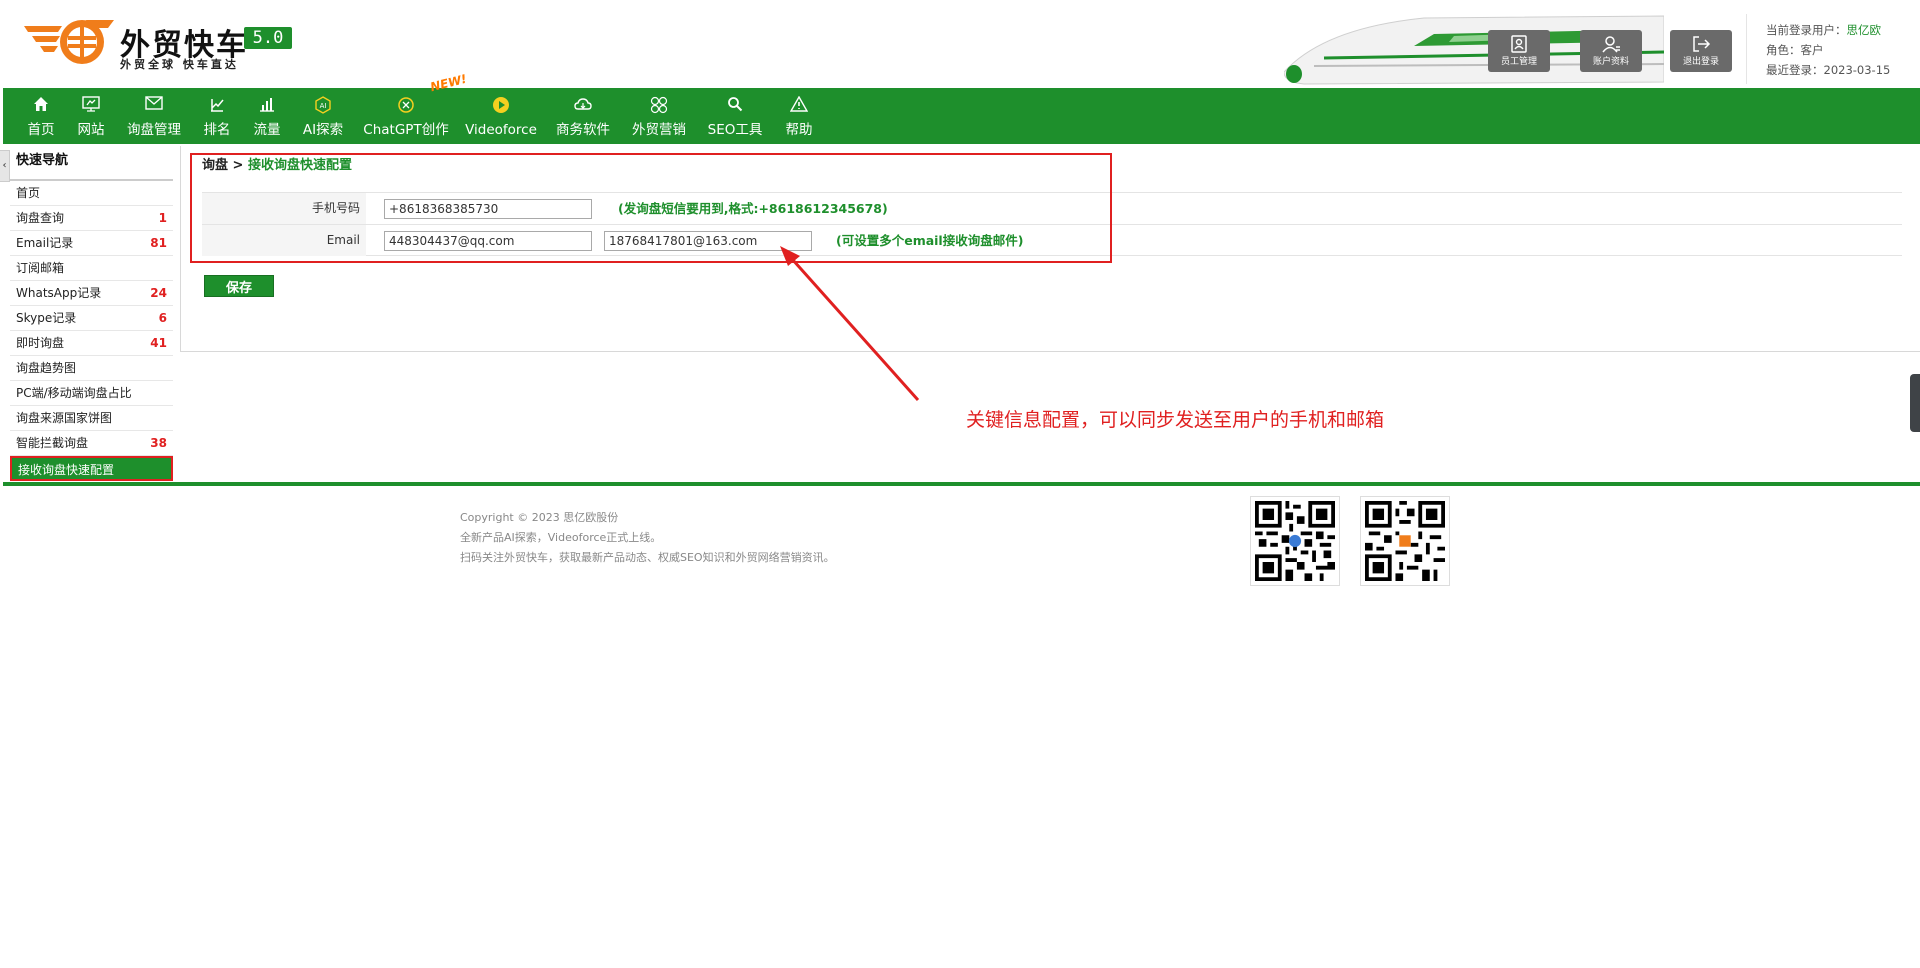 The width and height of the screenshot is (1920, 968). I want to click on logout-icon, so click(1702, 44).